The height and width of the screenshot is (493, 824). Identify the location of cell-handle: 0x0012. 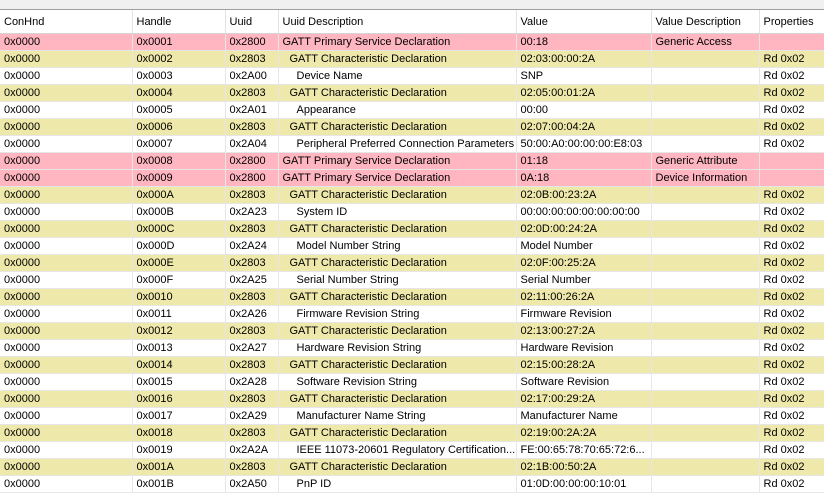
(179, 331).